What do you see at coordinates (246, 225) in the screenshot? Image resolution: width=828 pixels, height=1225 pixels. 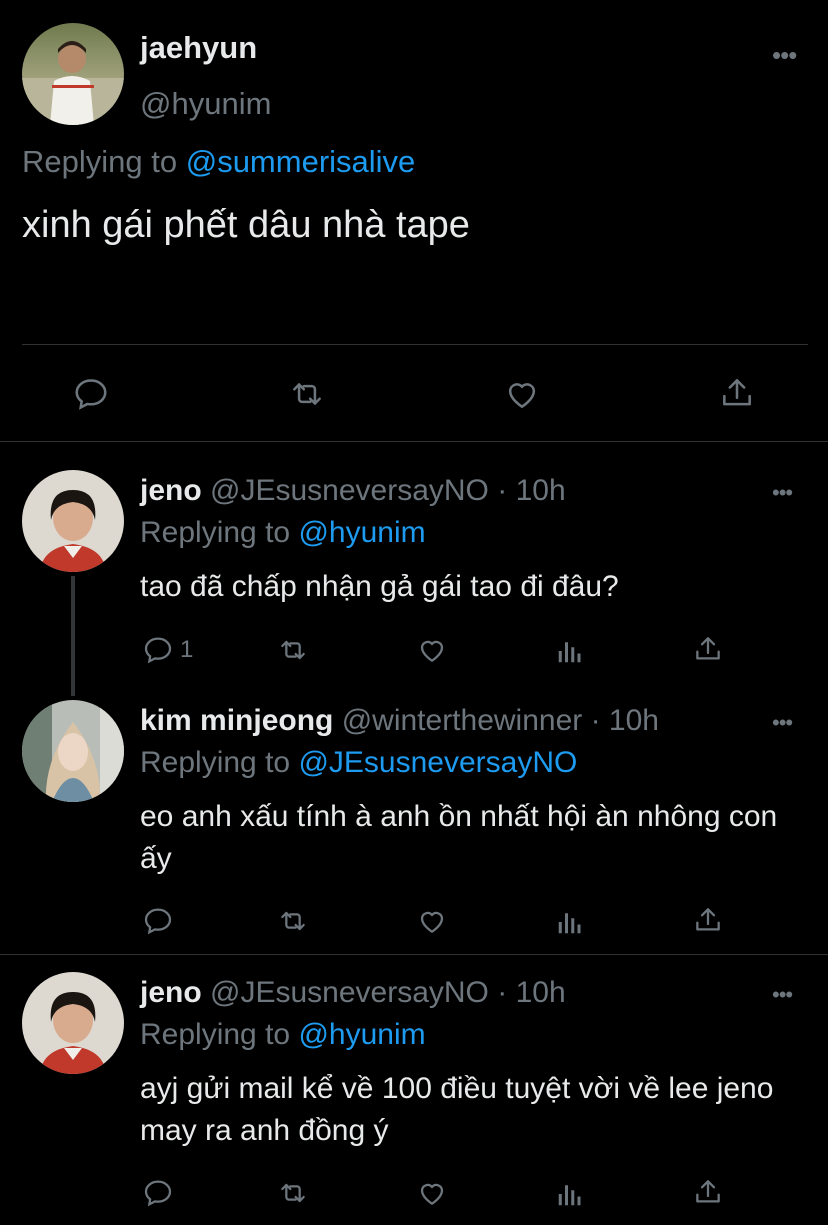 I see `tweet-text: xinh gái phết dâu nhà tape` at bounding box center [246, 225].